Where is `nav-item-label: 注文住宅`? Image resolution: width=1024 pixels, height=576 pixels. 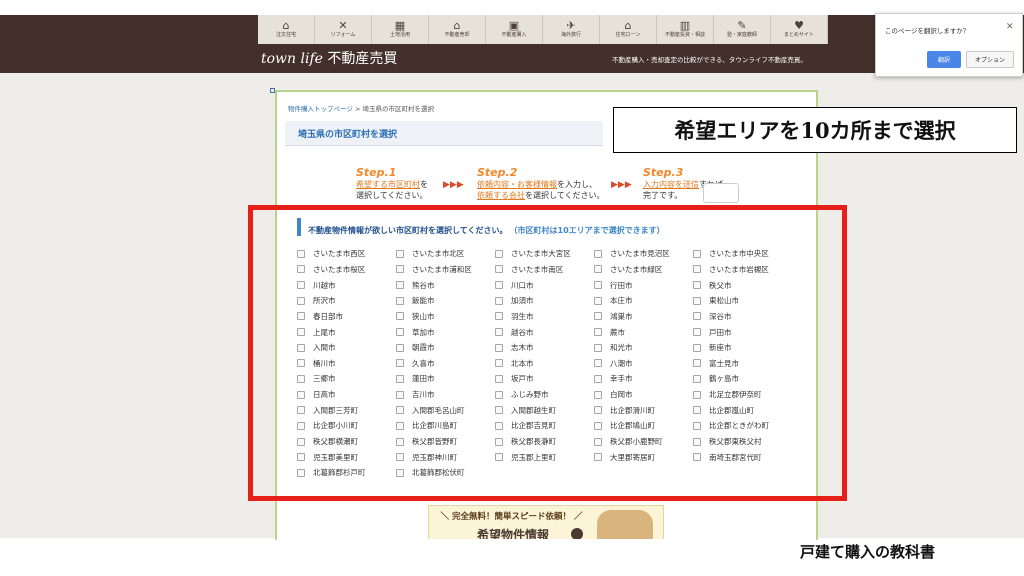
nav-item-label: 注文住宅 is located at coordinates (285, 35).